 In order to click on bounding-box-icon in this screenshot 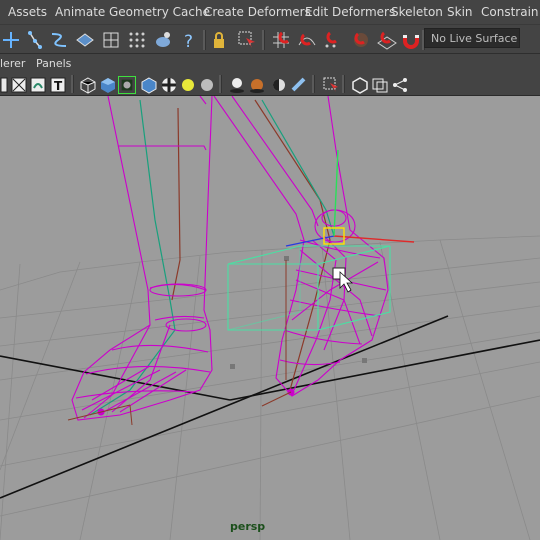, I will do `click(149, 85)`.